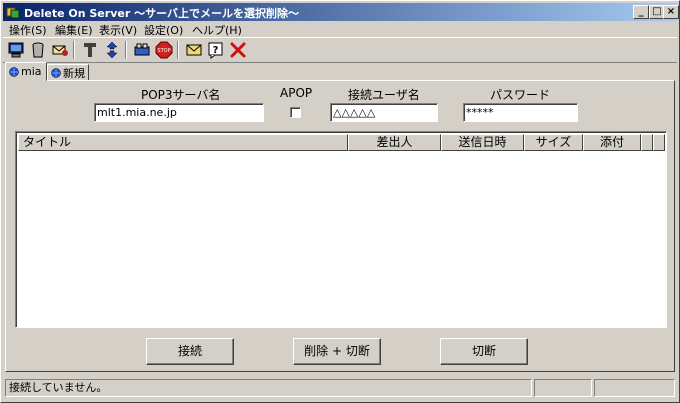 This screenshot has height=403, width=680. I want to click on tab-new-label: 新規, so click(74, 73).